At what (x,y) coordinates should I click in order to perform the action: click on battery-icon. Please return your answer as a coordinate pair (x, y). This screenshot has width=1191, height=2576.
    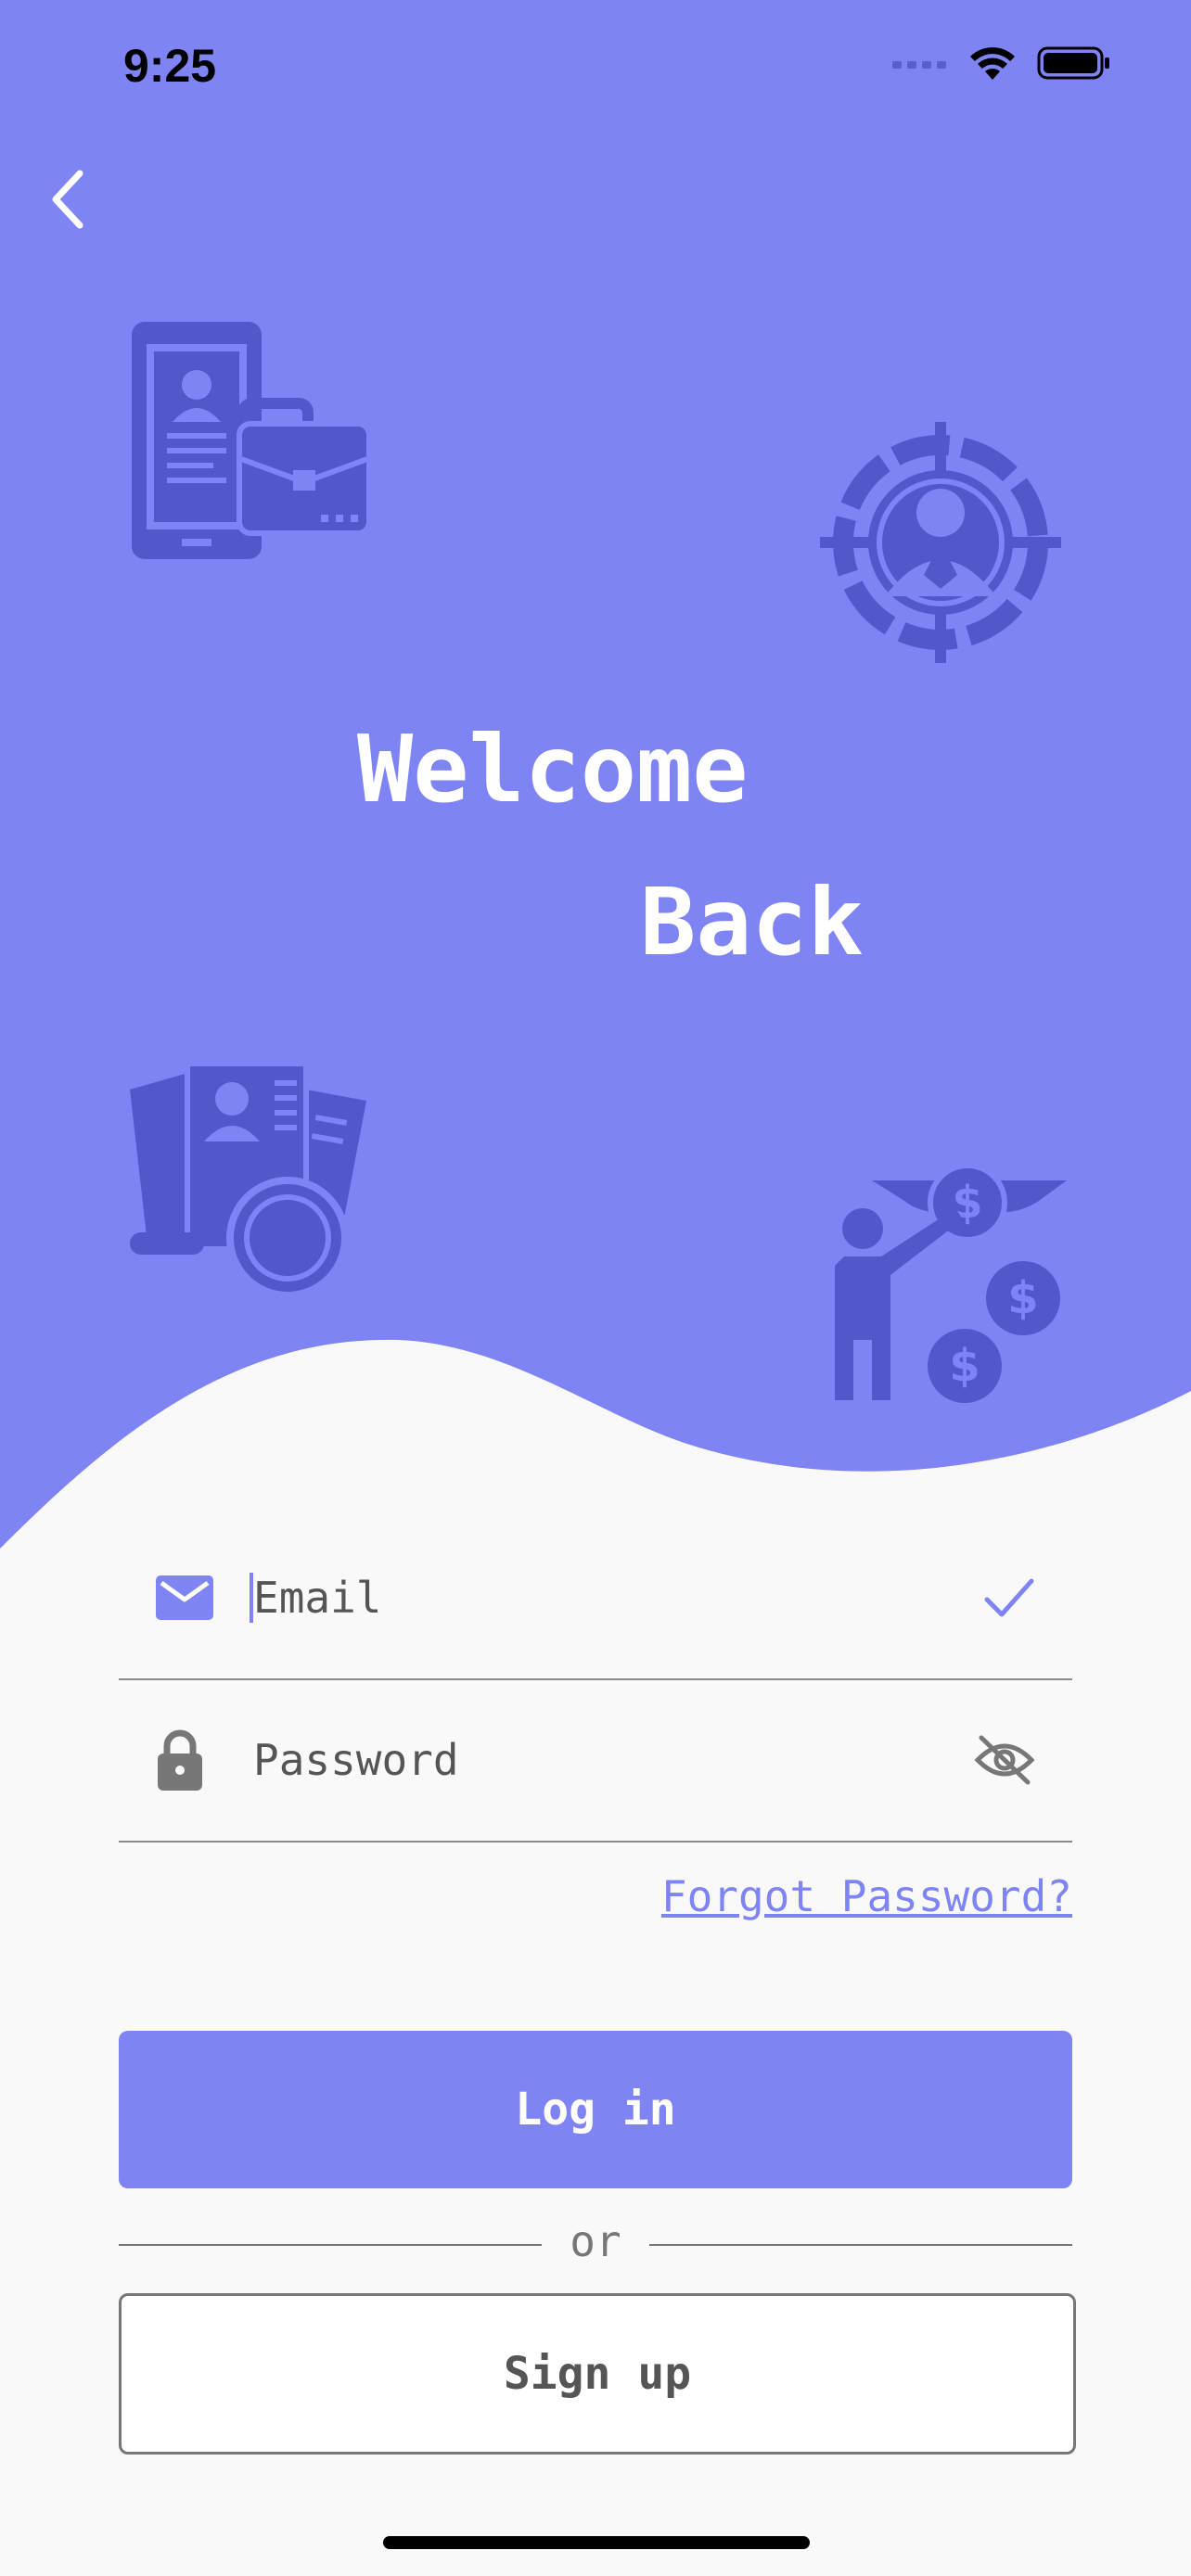
    Looking at the image, I should click on (1073, 63).